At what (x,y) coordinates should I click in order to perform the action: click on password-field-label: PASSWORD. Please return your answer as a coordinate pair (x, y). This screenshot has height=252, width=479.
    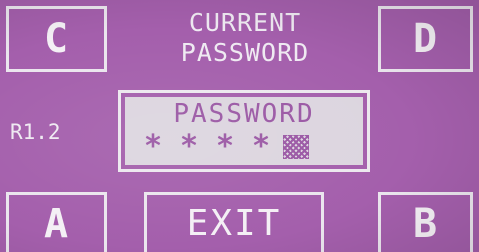
    Looking at the image, I should click on (244, 114).